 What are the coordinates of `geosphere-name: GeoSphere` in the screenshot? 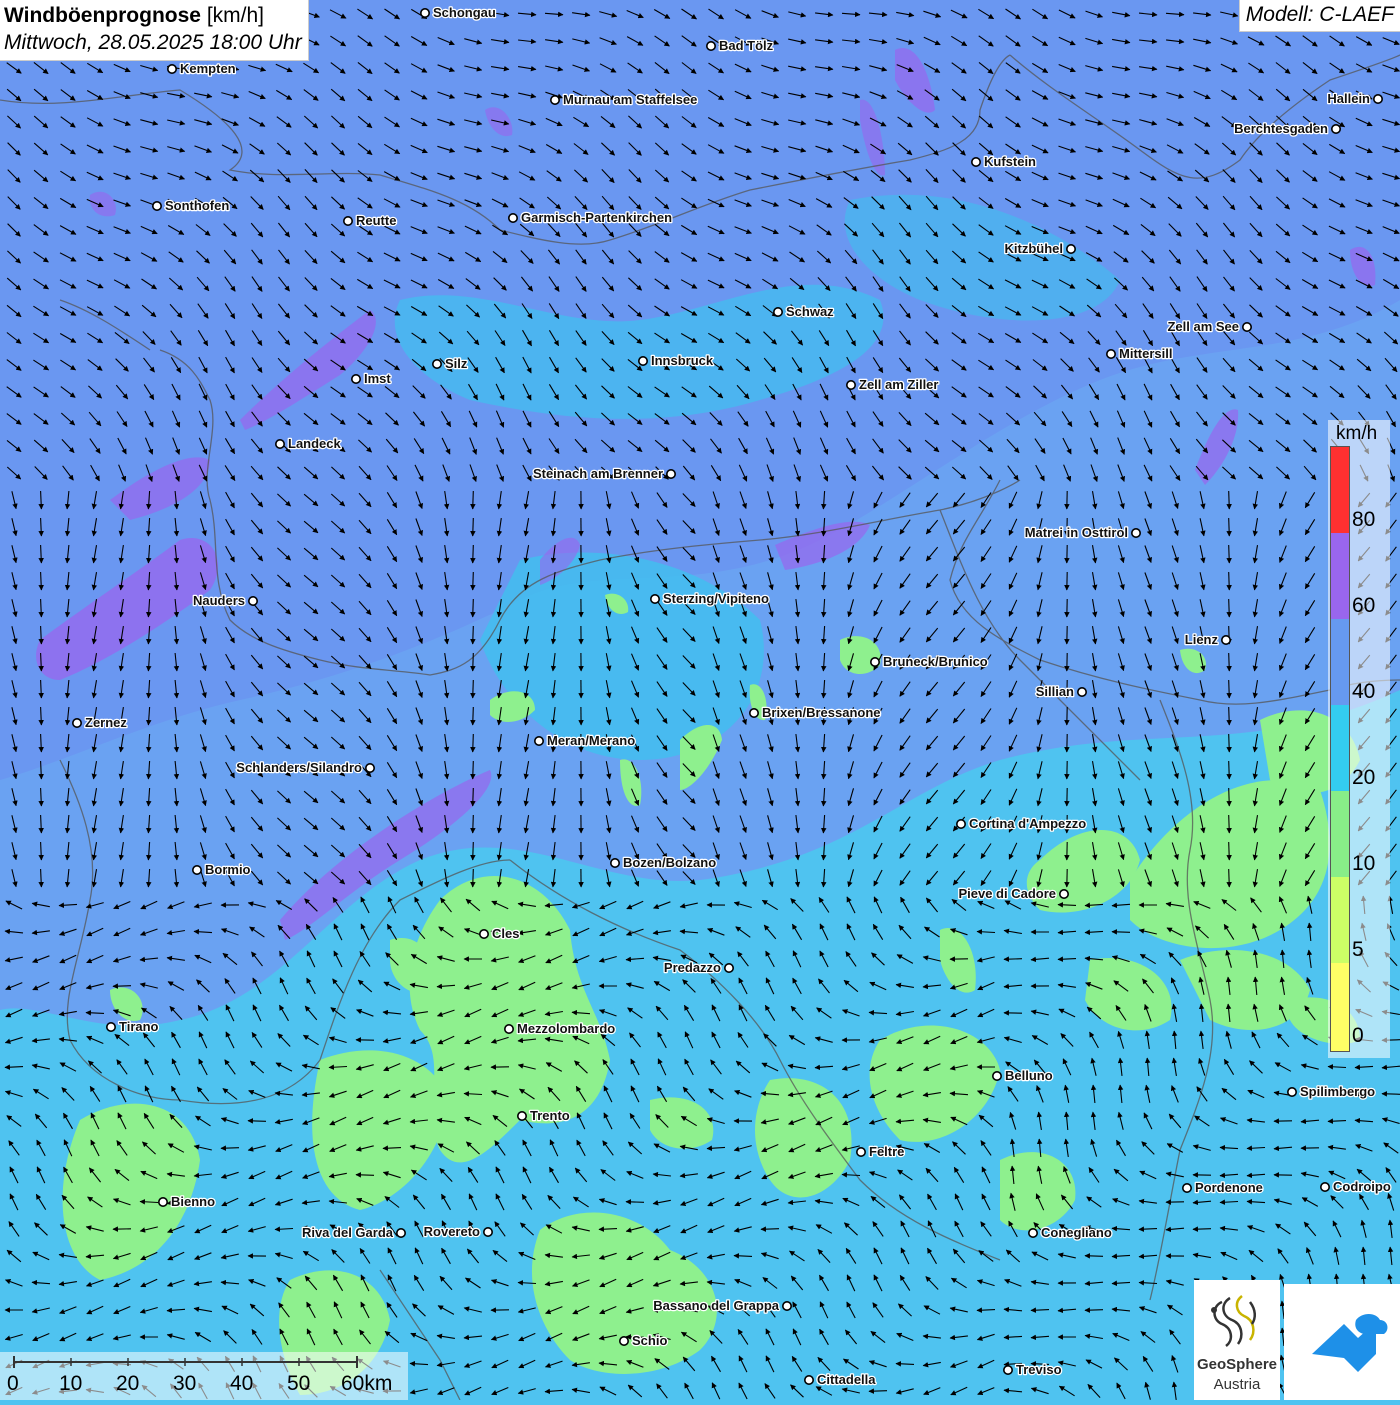 It's located at (1237, 1364).